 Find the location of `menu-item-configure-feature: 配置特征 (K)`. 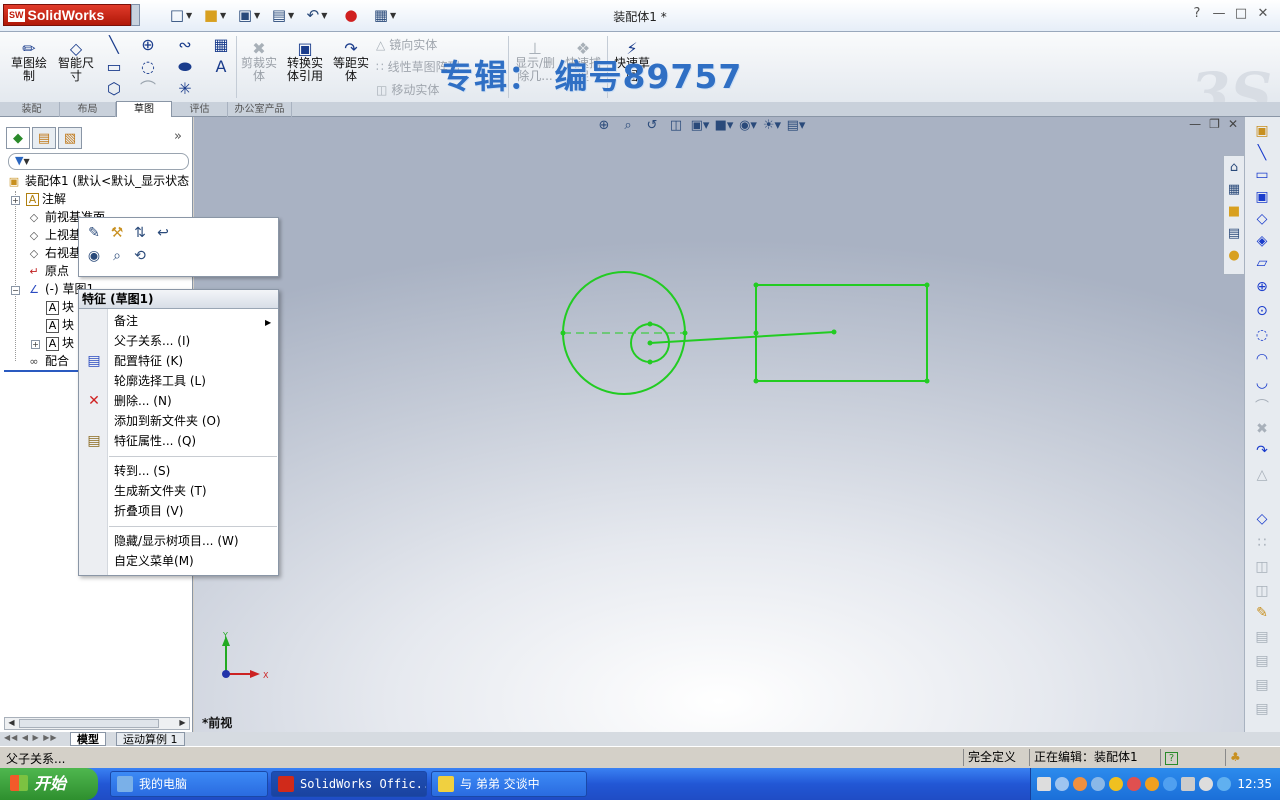

menu-item-configure-feature: 配置特征 (K) is located at coordinates (148, 361).